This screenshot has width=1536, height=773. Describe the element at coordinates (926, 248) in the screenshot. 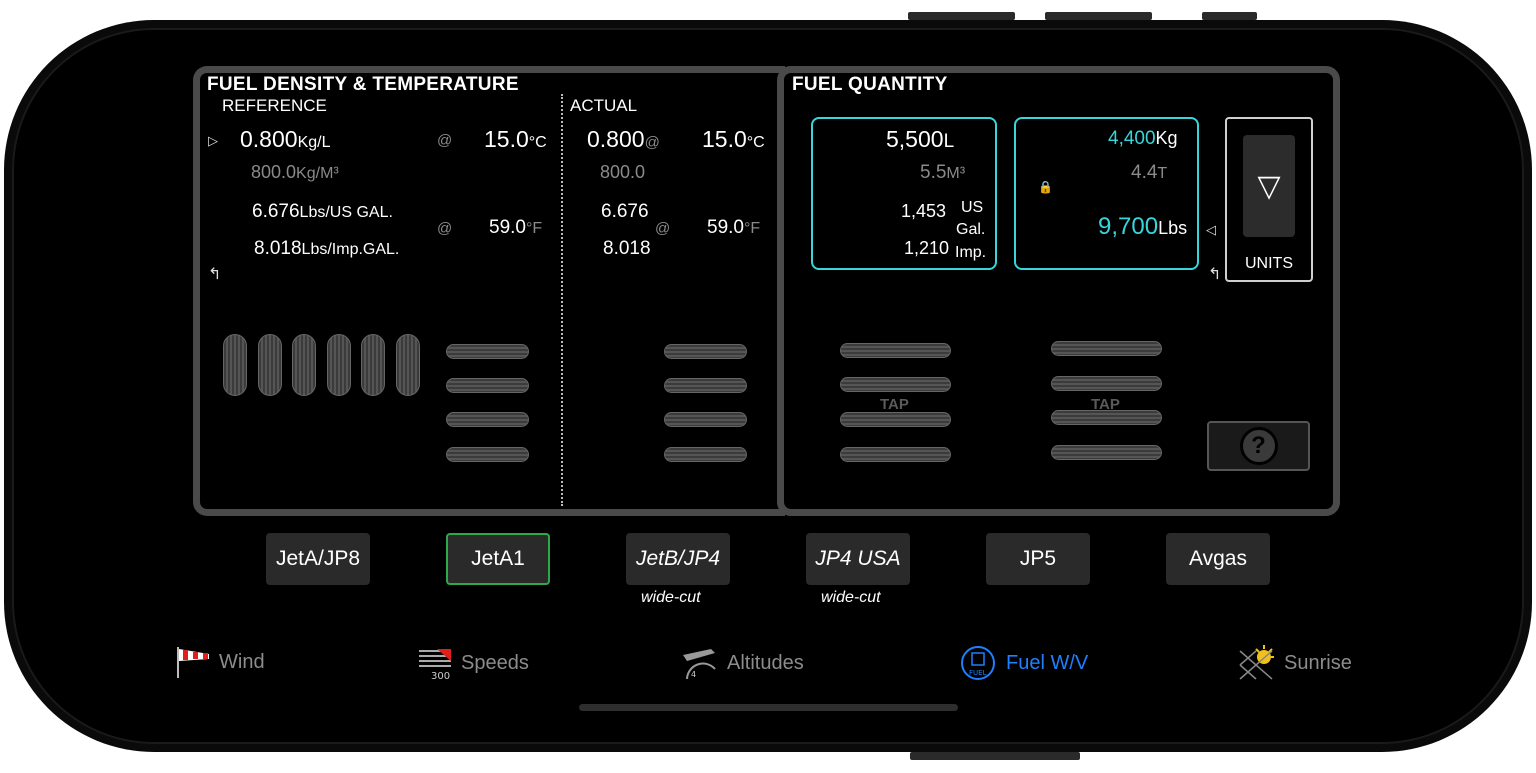

I see `imp-gal-value: 1,210` at that location.